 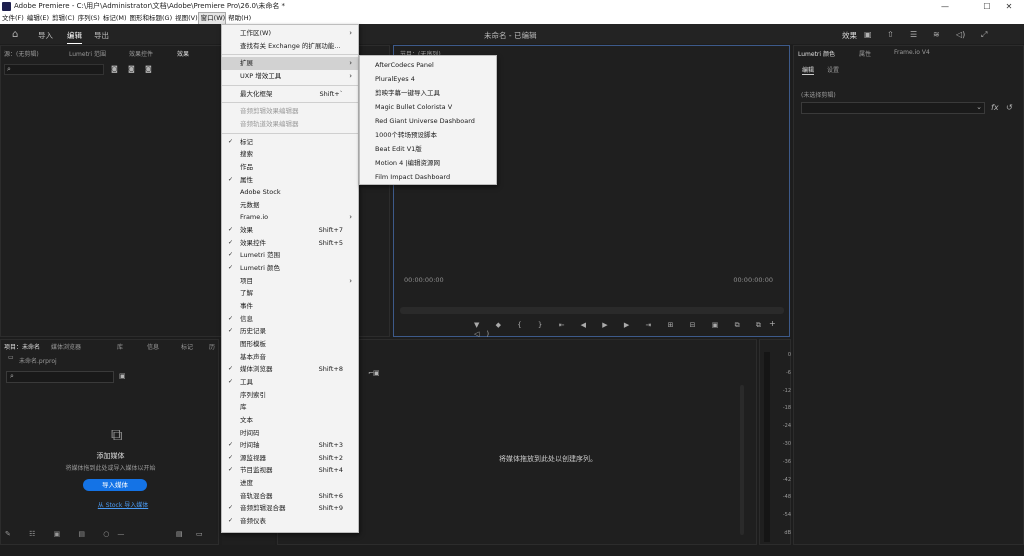 I want to click on project-search-input: ⌕, so click(x=60, y=377).